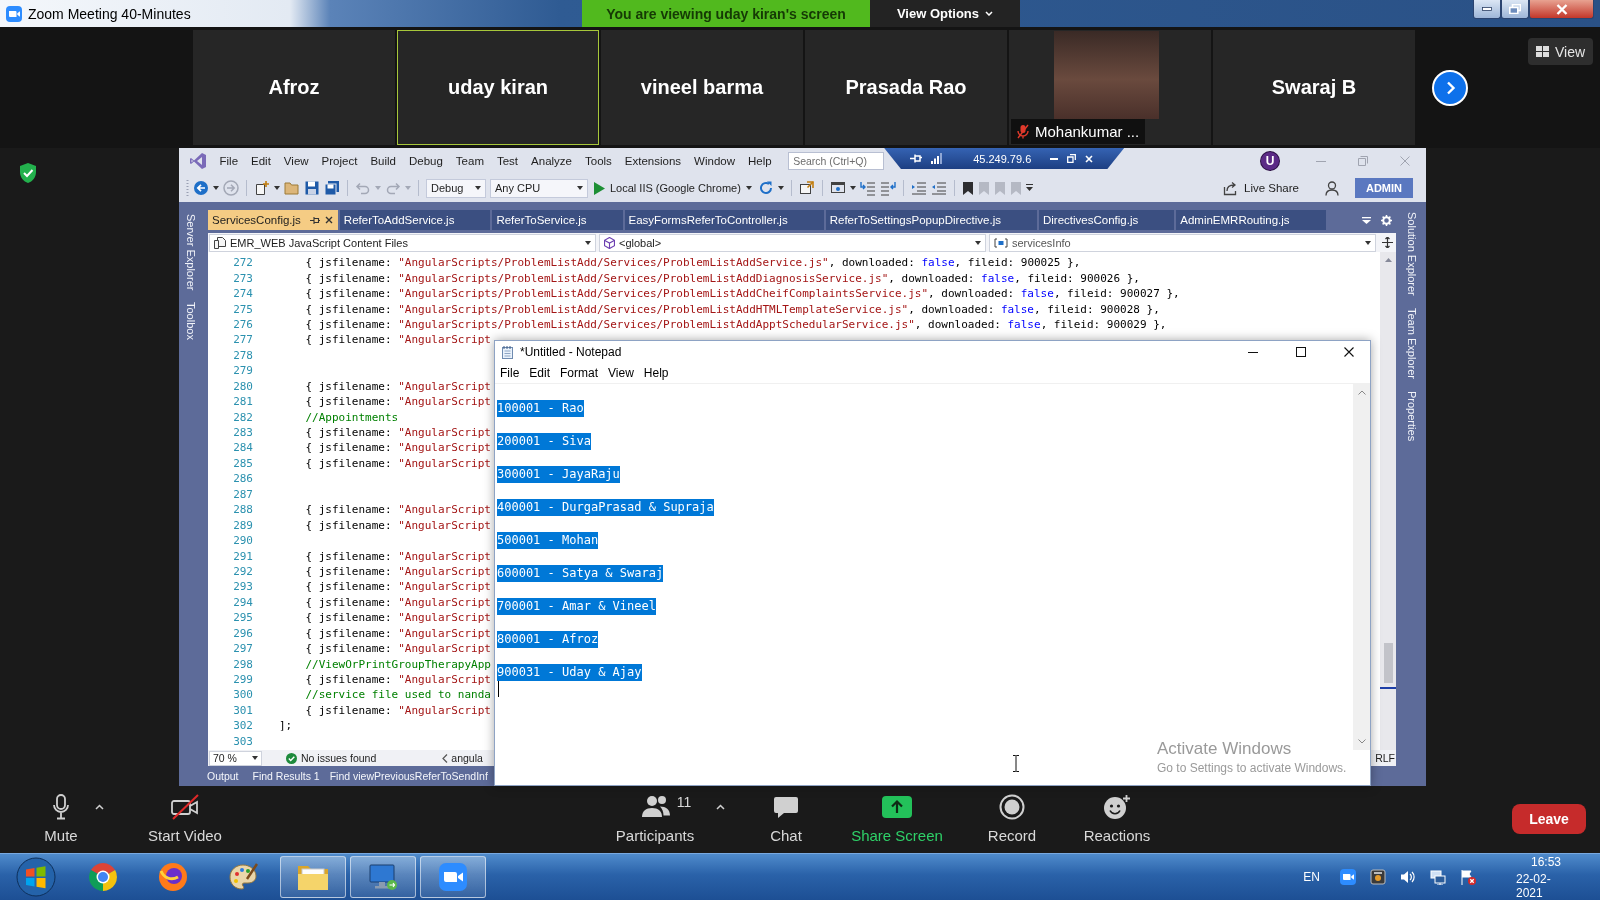  Describe the element at coordinates (286, 776) in the screenshot. I see `panel-tab: Find Results 1` at that location.